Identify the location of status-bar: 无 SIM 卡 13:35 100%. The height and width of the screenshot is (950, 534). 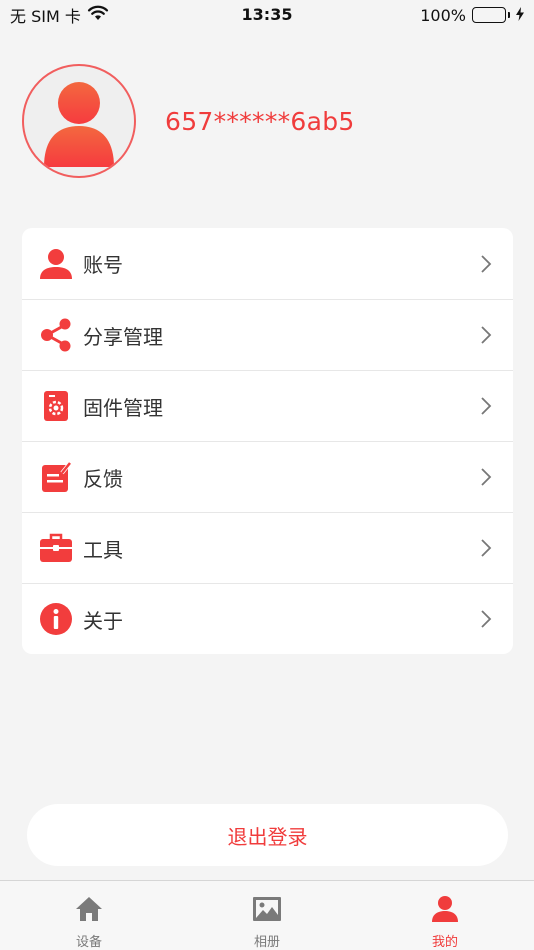
(267, 15).